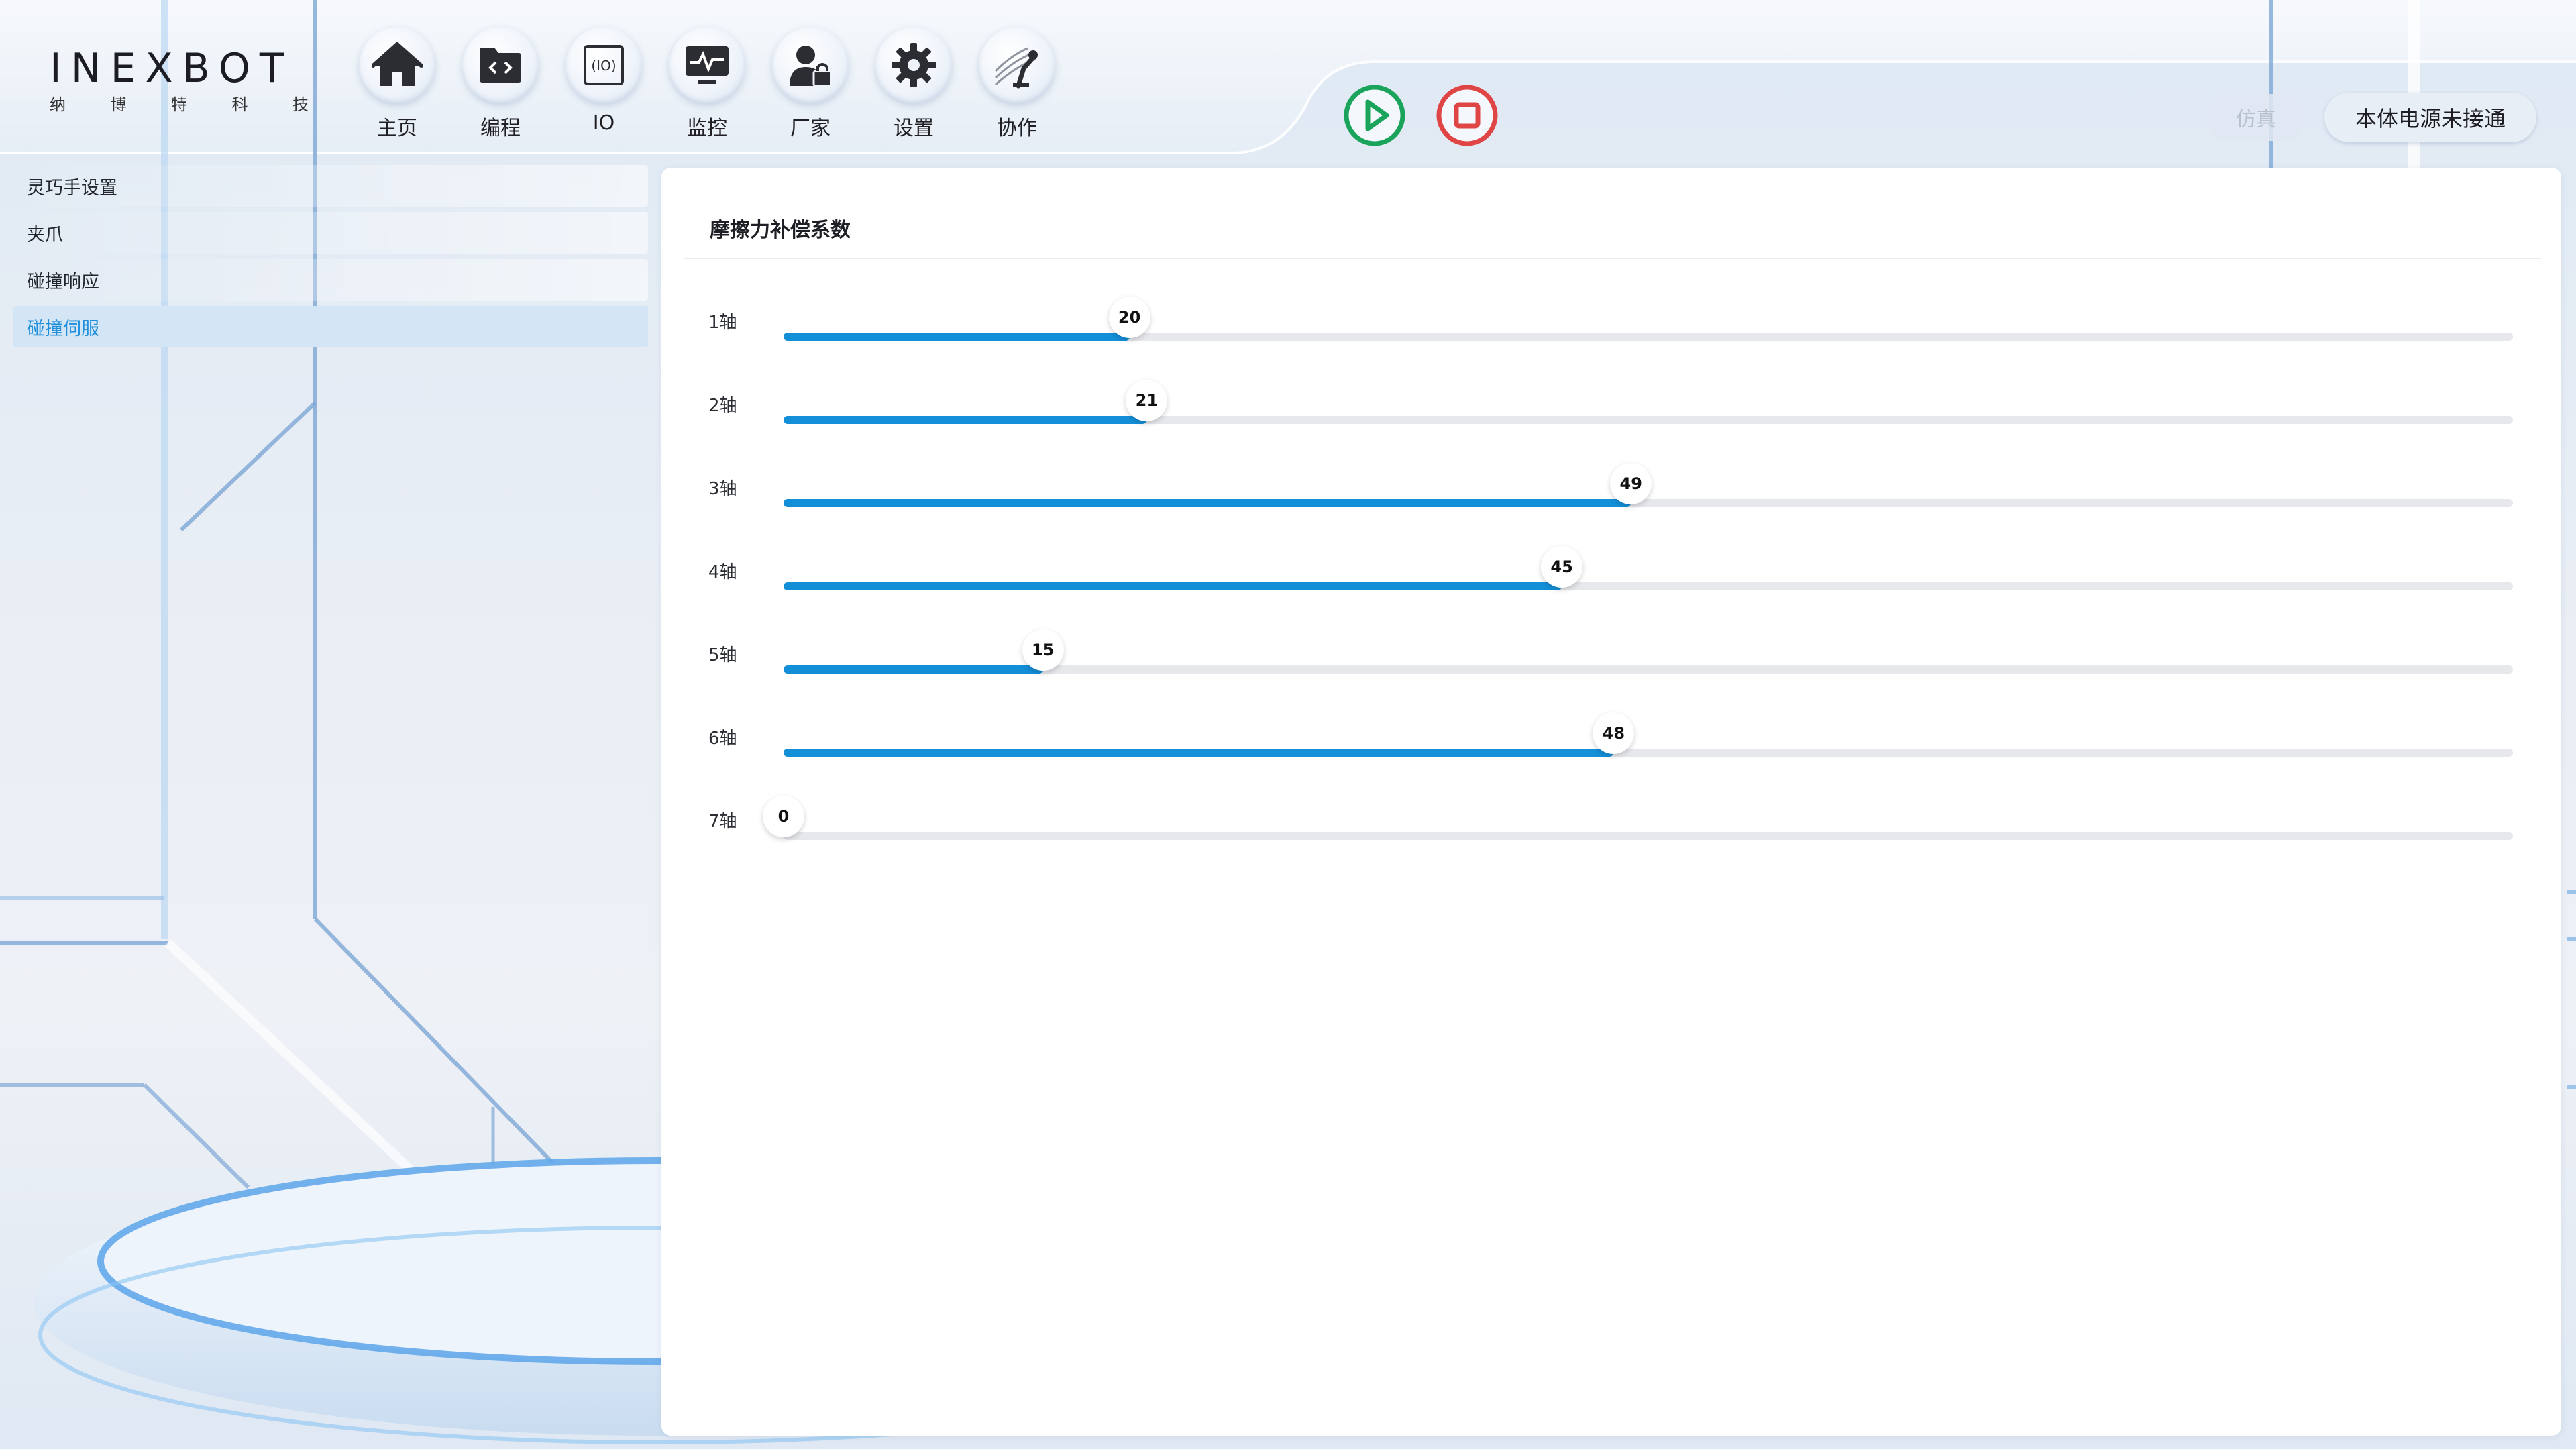  Describe the element at coordinates (707, 65) in the screenshot. I see `monitor-icon` at that location.